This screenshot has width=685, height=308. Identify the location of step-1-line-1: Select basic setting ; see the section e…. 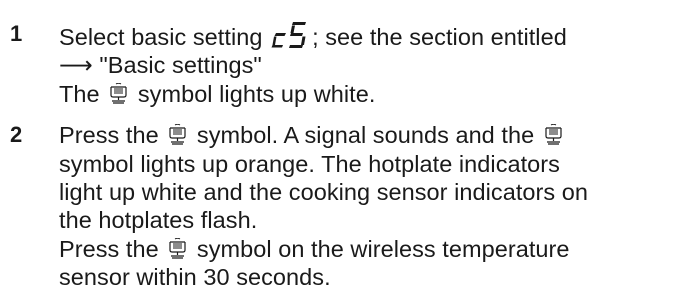
(372, 35).